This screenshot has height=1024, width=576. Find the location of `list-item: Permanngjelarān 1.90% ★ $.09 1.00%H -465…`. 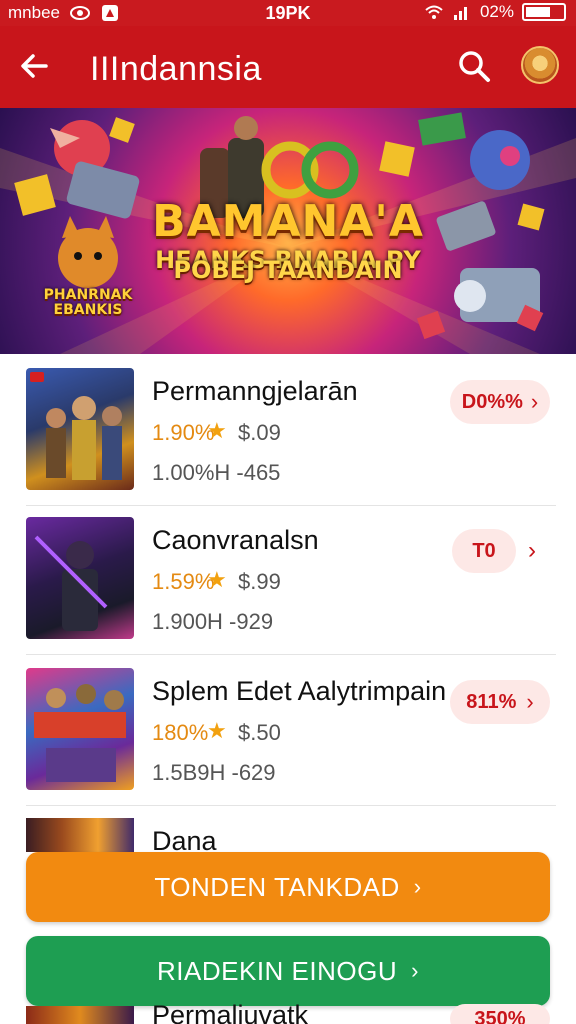

list-item: Permanngjelarān 1.90% ★ $.09 1.00%H -465… is located at coordinates (288, 430).